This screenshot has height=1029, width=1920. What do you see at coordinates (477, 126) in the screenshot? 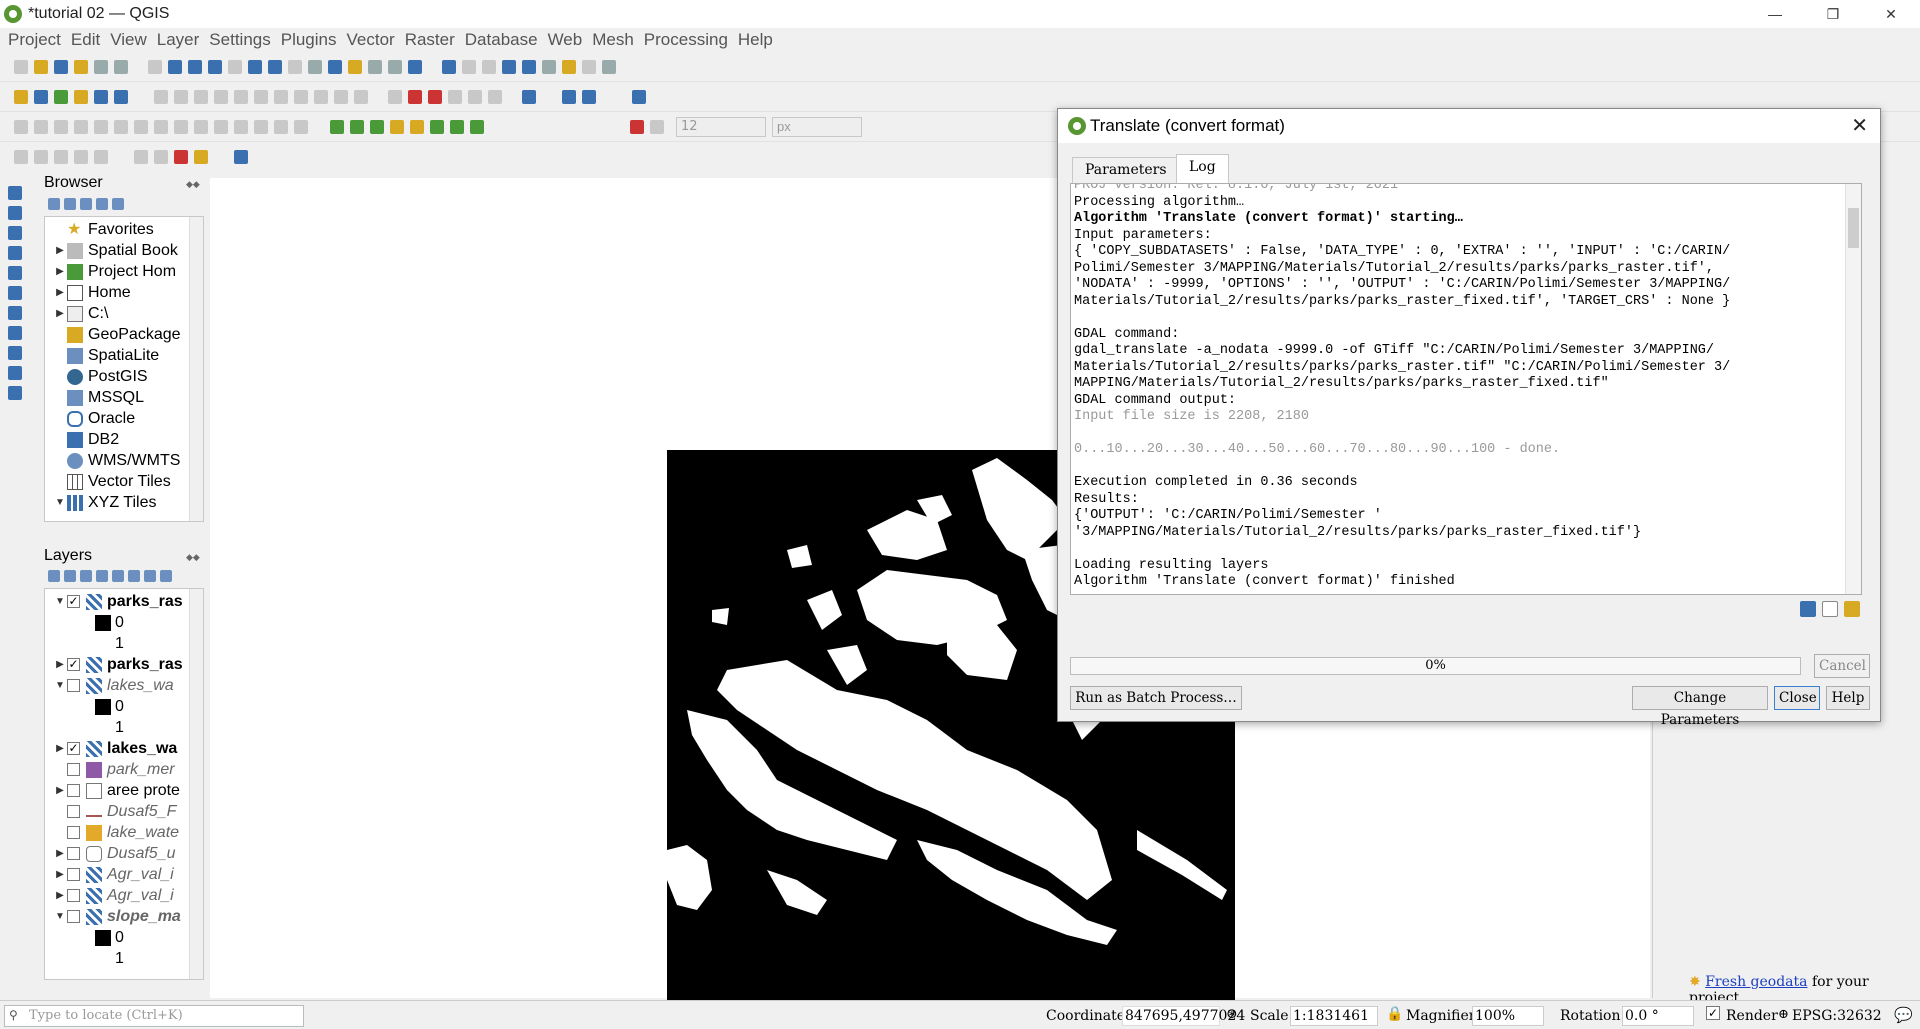
I see `snapping-options-icon` at bounding box center [477, 126].